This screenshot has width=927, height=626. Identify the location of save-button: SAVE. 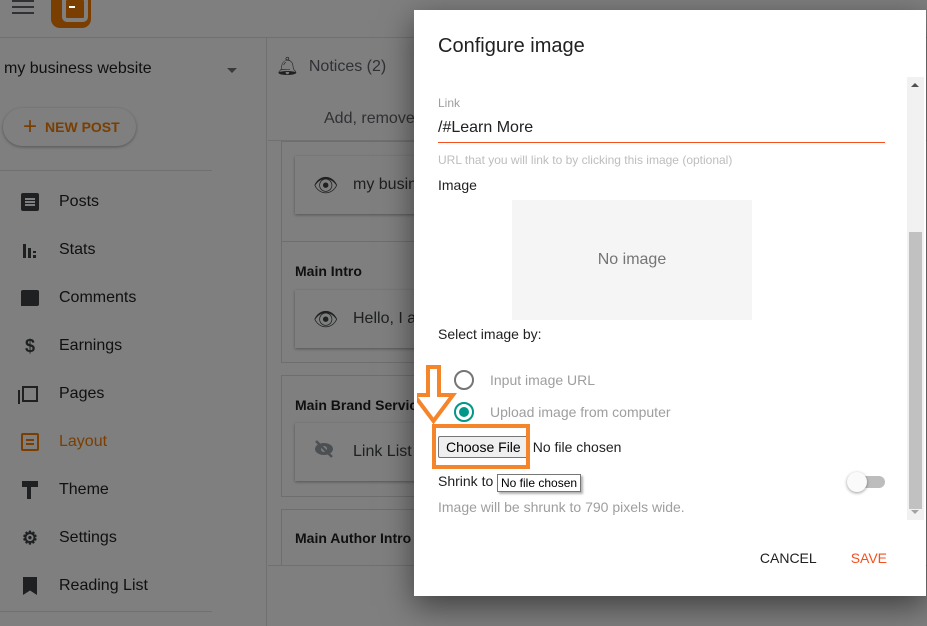
(869, 558).